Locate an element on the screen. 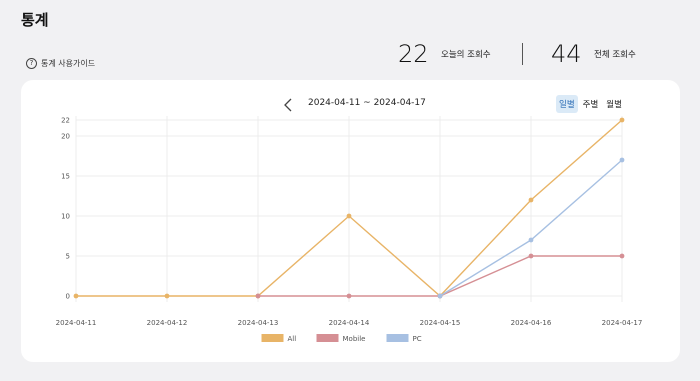 This screenshot has height=381, width=700. today-views-stat: 22 오늘의 조회수 is located at coordinates (444, 54).